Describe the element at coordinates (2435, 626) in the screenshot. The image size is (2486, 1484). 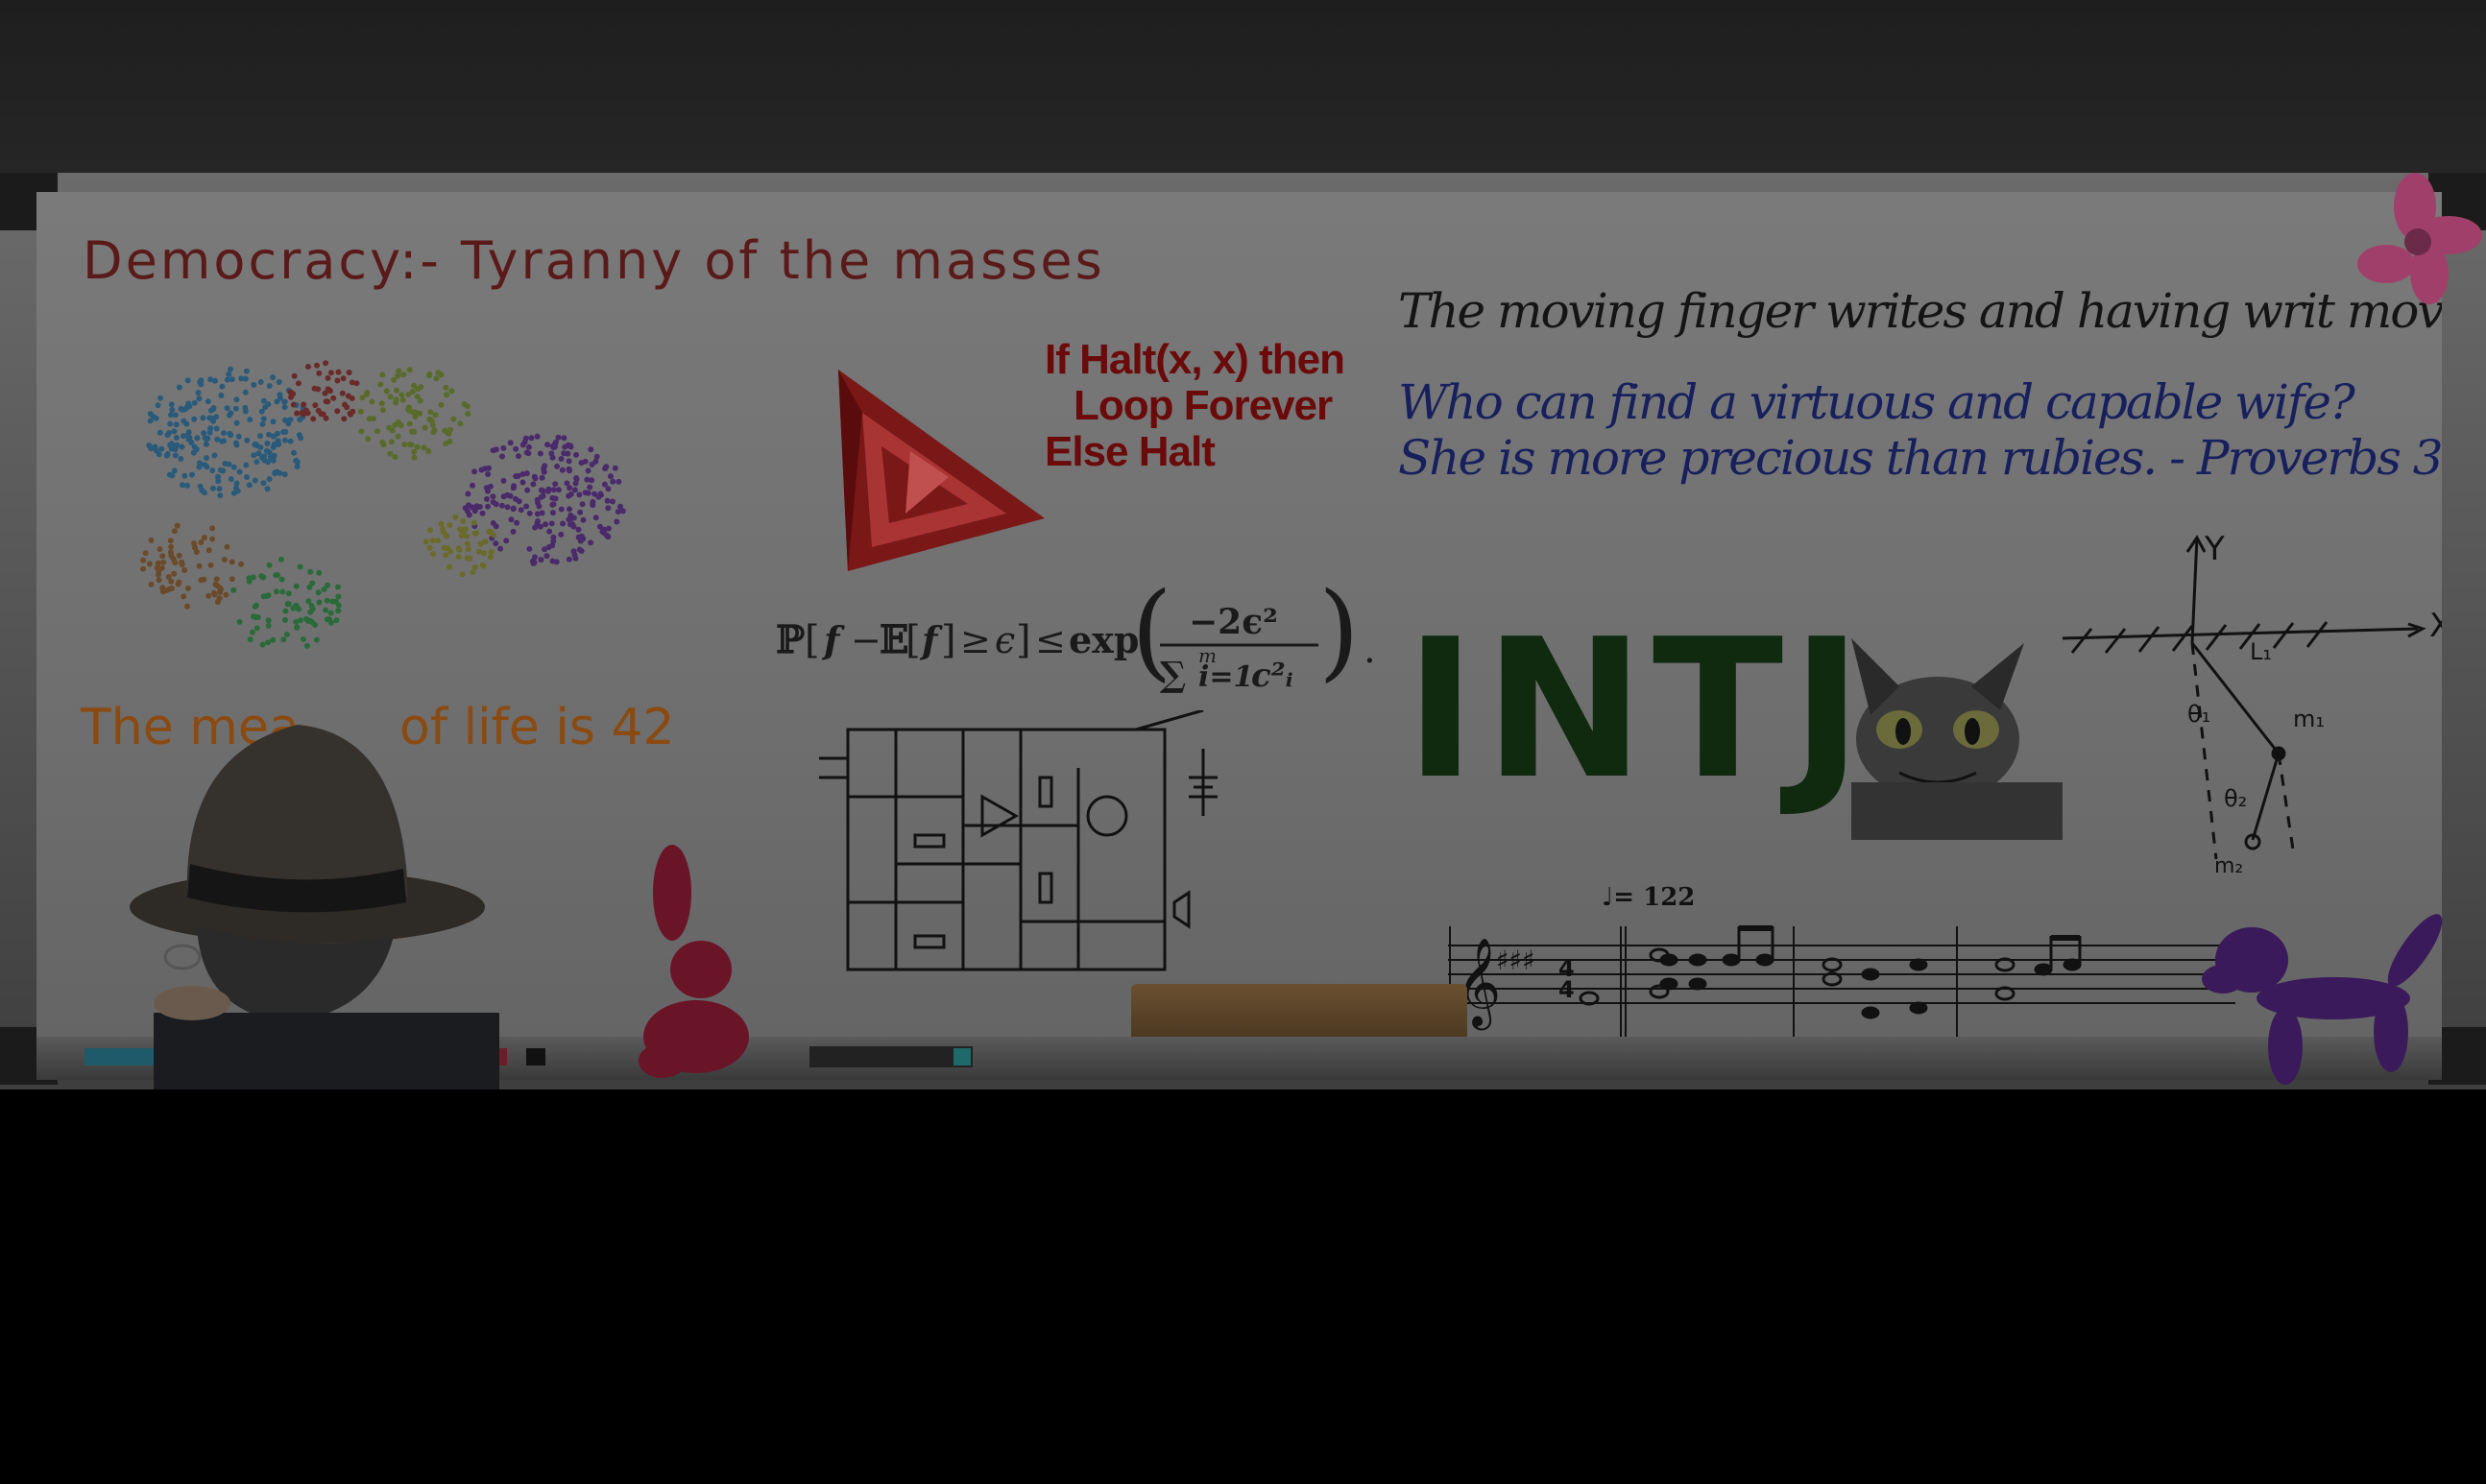
I see `axis-x-label: X` at that location.